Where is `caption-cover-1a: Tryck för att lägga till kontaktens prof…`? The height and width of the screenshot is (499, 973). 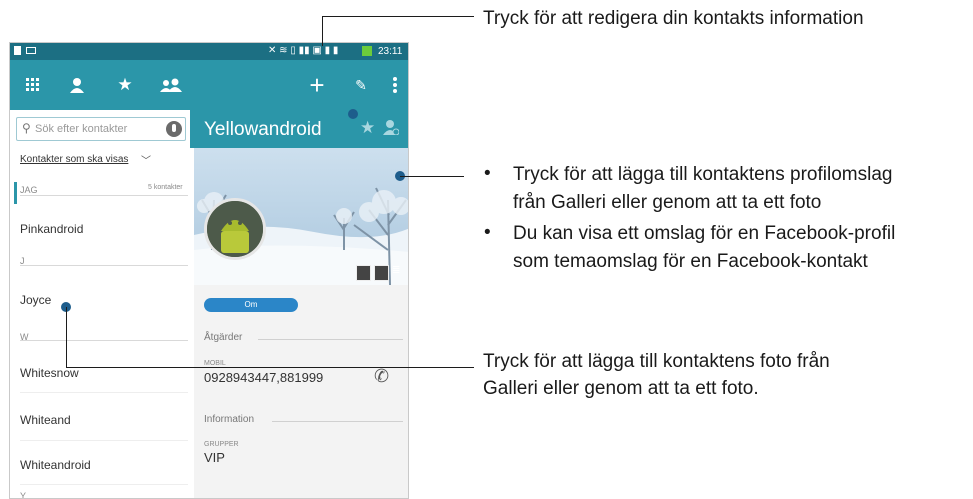
caption-cover-1a: Tryck för att lägga till kontaktens prof… is located at coordinates (703, 174).